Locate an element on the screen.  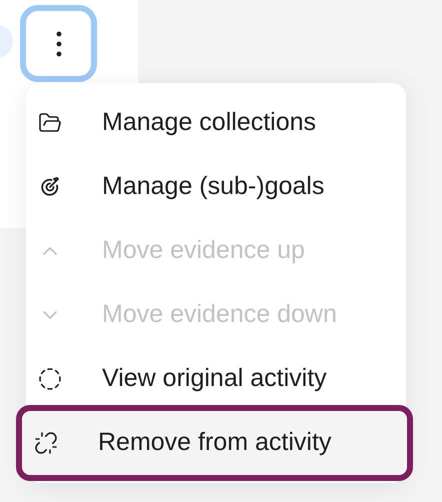
dashed-circle-icon is located at coordinates (50, 379).